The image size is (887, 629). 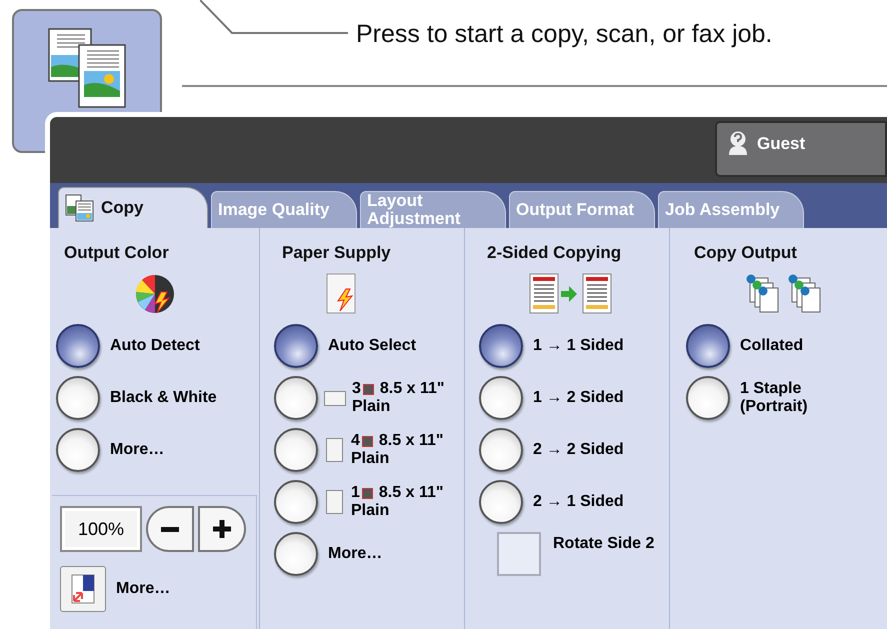 I want to click on group-title: Output Color, so click(x=116, y=252).